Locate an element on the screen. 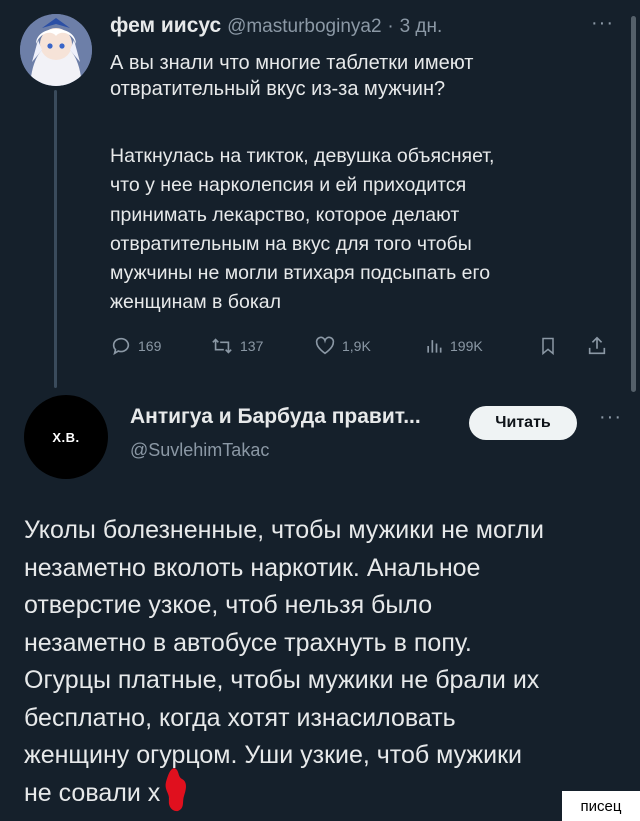 The height and width of the screenshot is (821, 640). avatar-anime-image is located at coordinates (56, 50).